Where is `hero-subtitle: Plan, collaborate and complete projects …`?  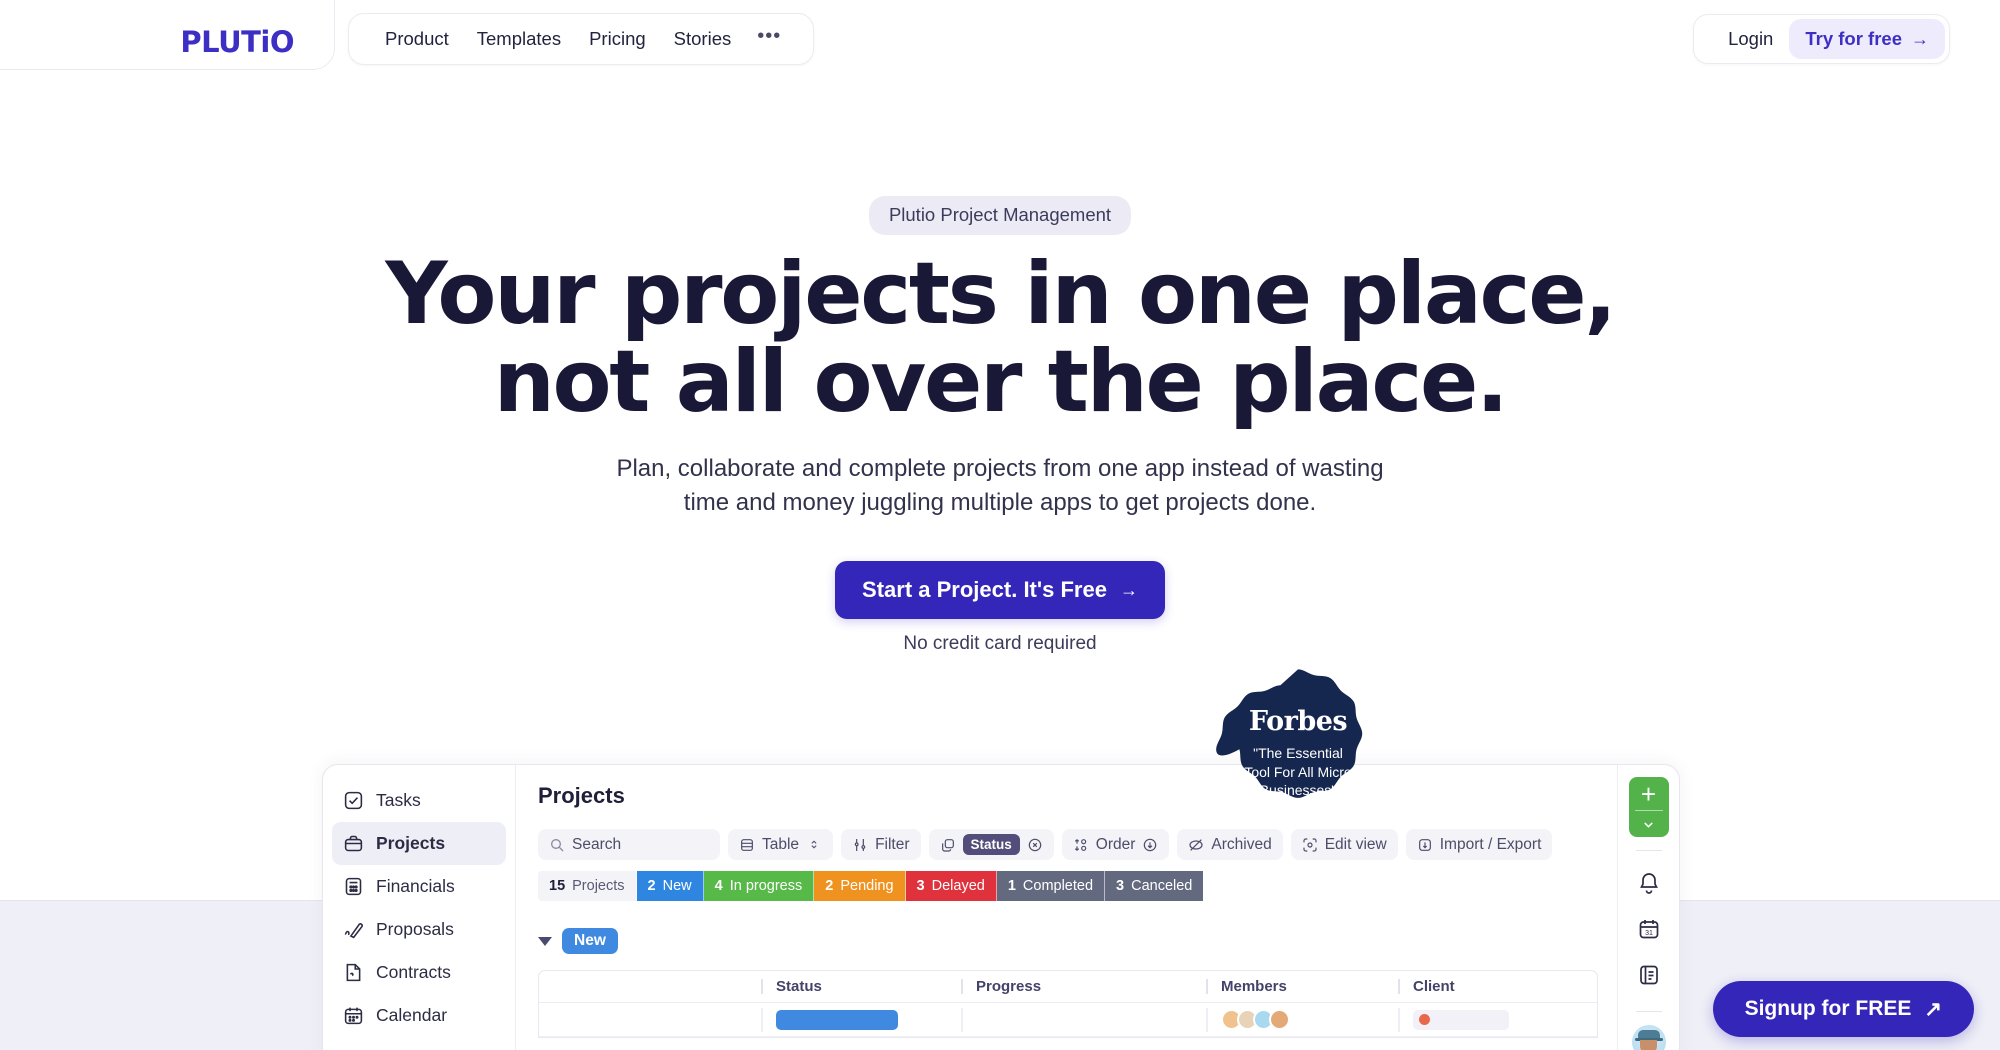
hero-subtitle: Plan, collaborate and complete projects … is located at coordinates (1000, 485).